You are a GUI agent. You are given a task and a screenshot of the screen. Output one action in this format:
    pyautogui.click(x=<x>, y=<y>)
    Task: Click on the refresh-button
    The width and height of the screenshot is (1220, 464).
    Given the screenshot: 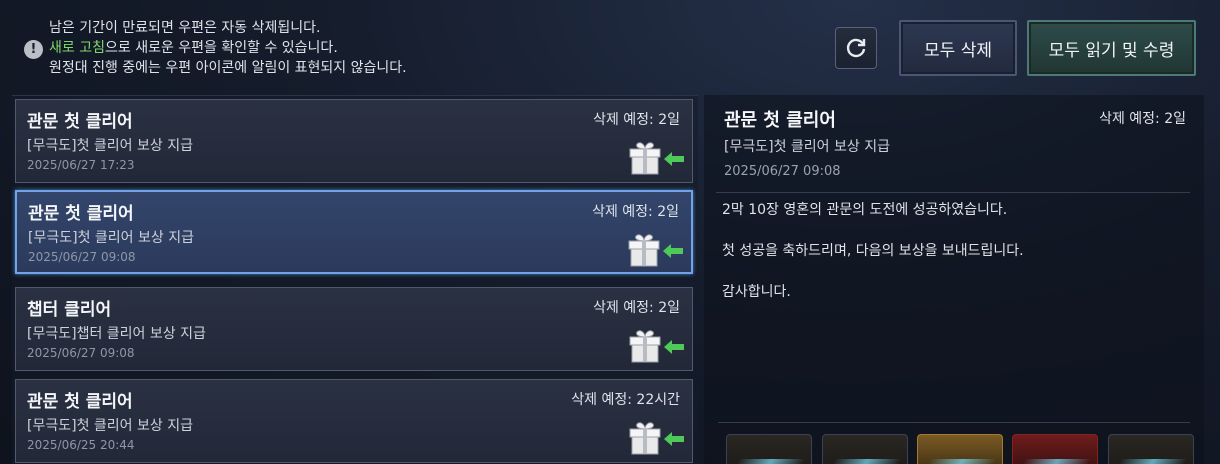 What is the action you would take?
    pyautogui.click(x=856, y=48)
    